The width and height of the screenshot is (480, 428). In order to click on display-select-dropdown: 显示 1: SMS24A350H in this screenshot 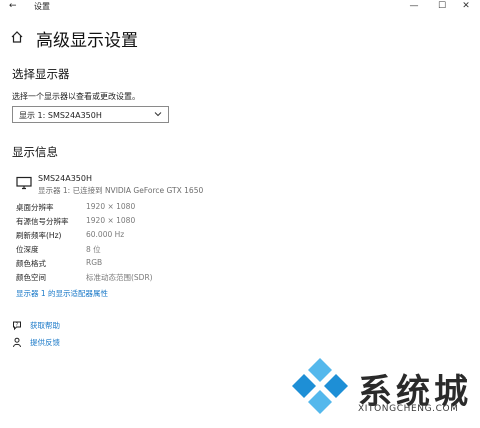, I will do `click(90, 114)`.